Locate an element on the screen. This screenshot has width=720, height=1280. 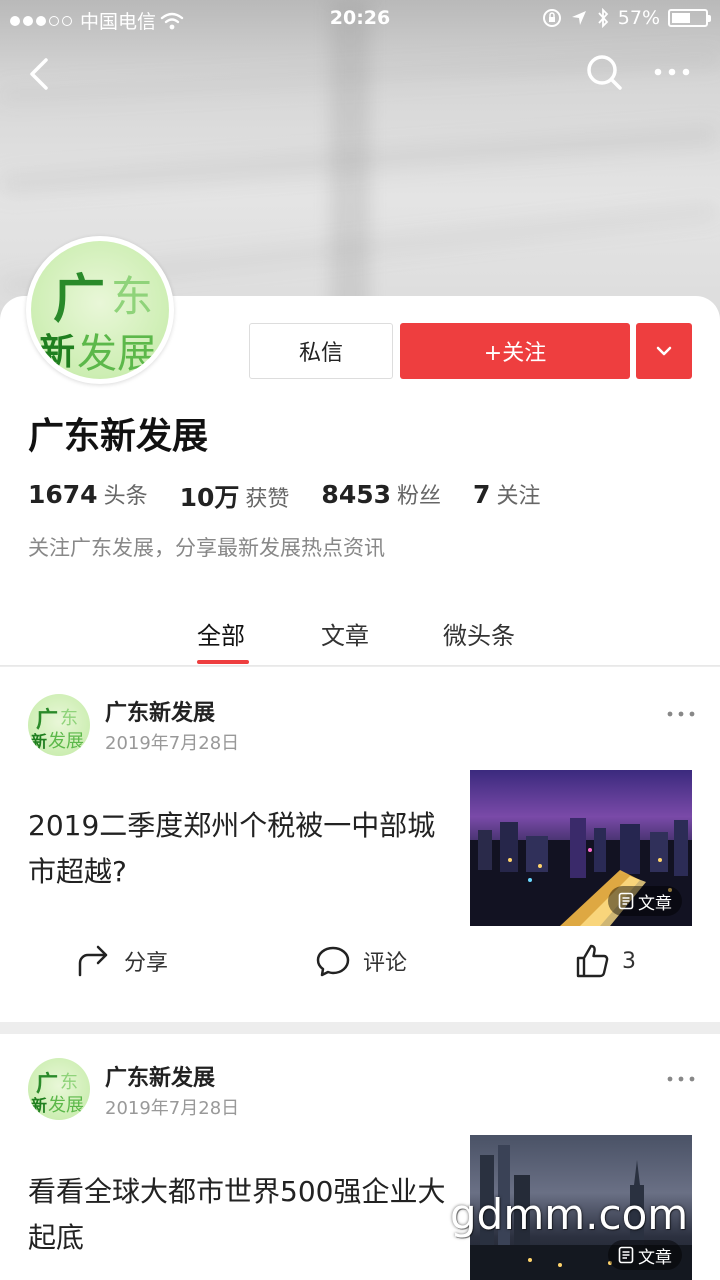
tab-articles: 文章 is located at coordinates (345, 633).